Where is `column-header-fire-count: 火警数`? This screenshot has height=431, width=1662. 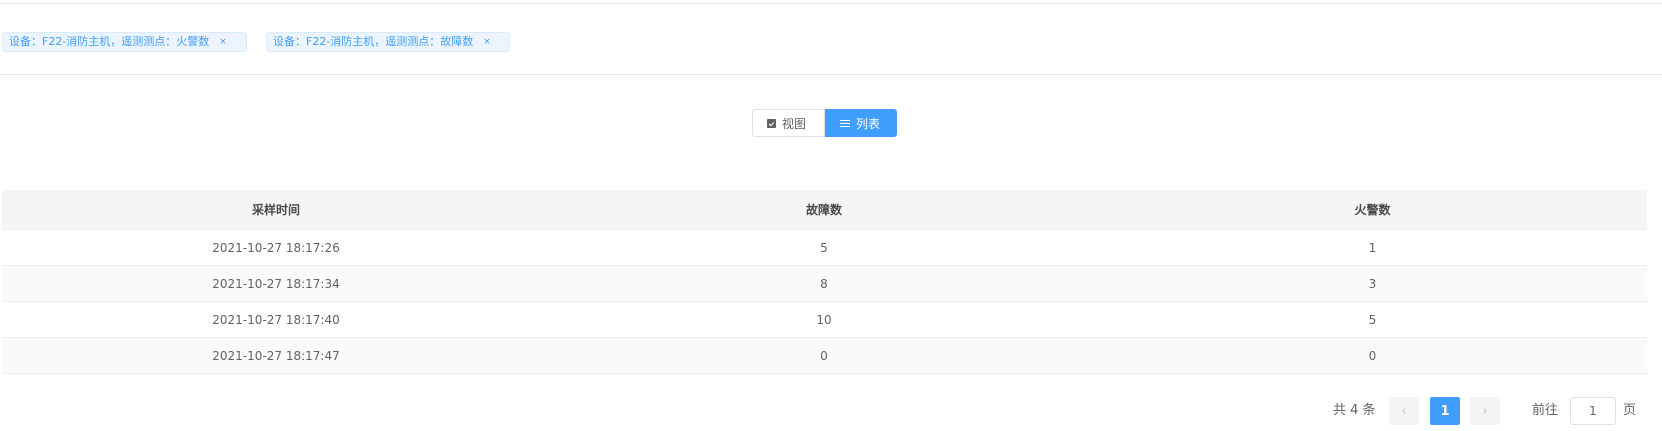
column-header-fire-count: 火警数 is located at coordinates (1372, 210).